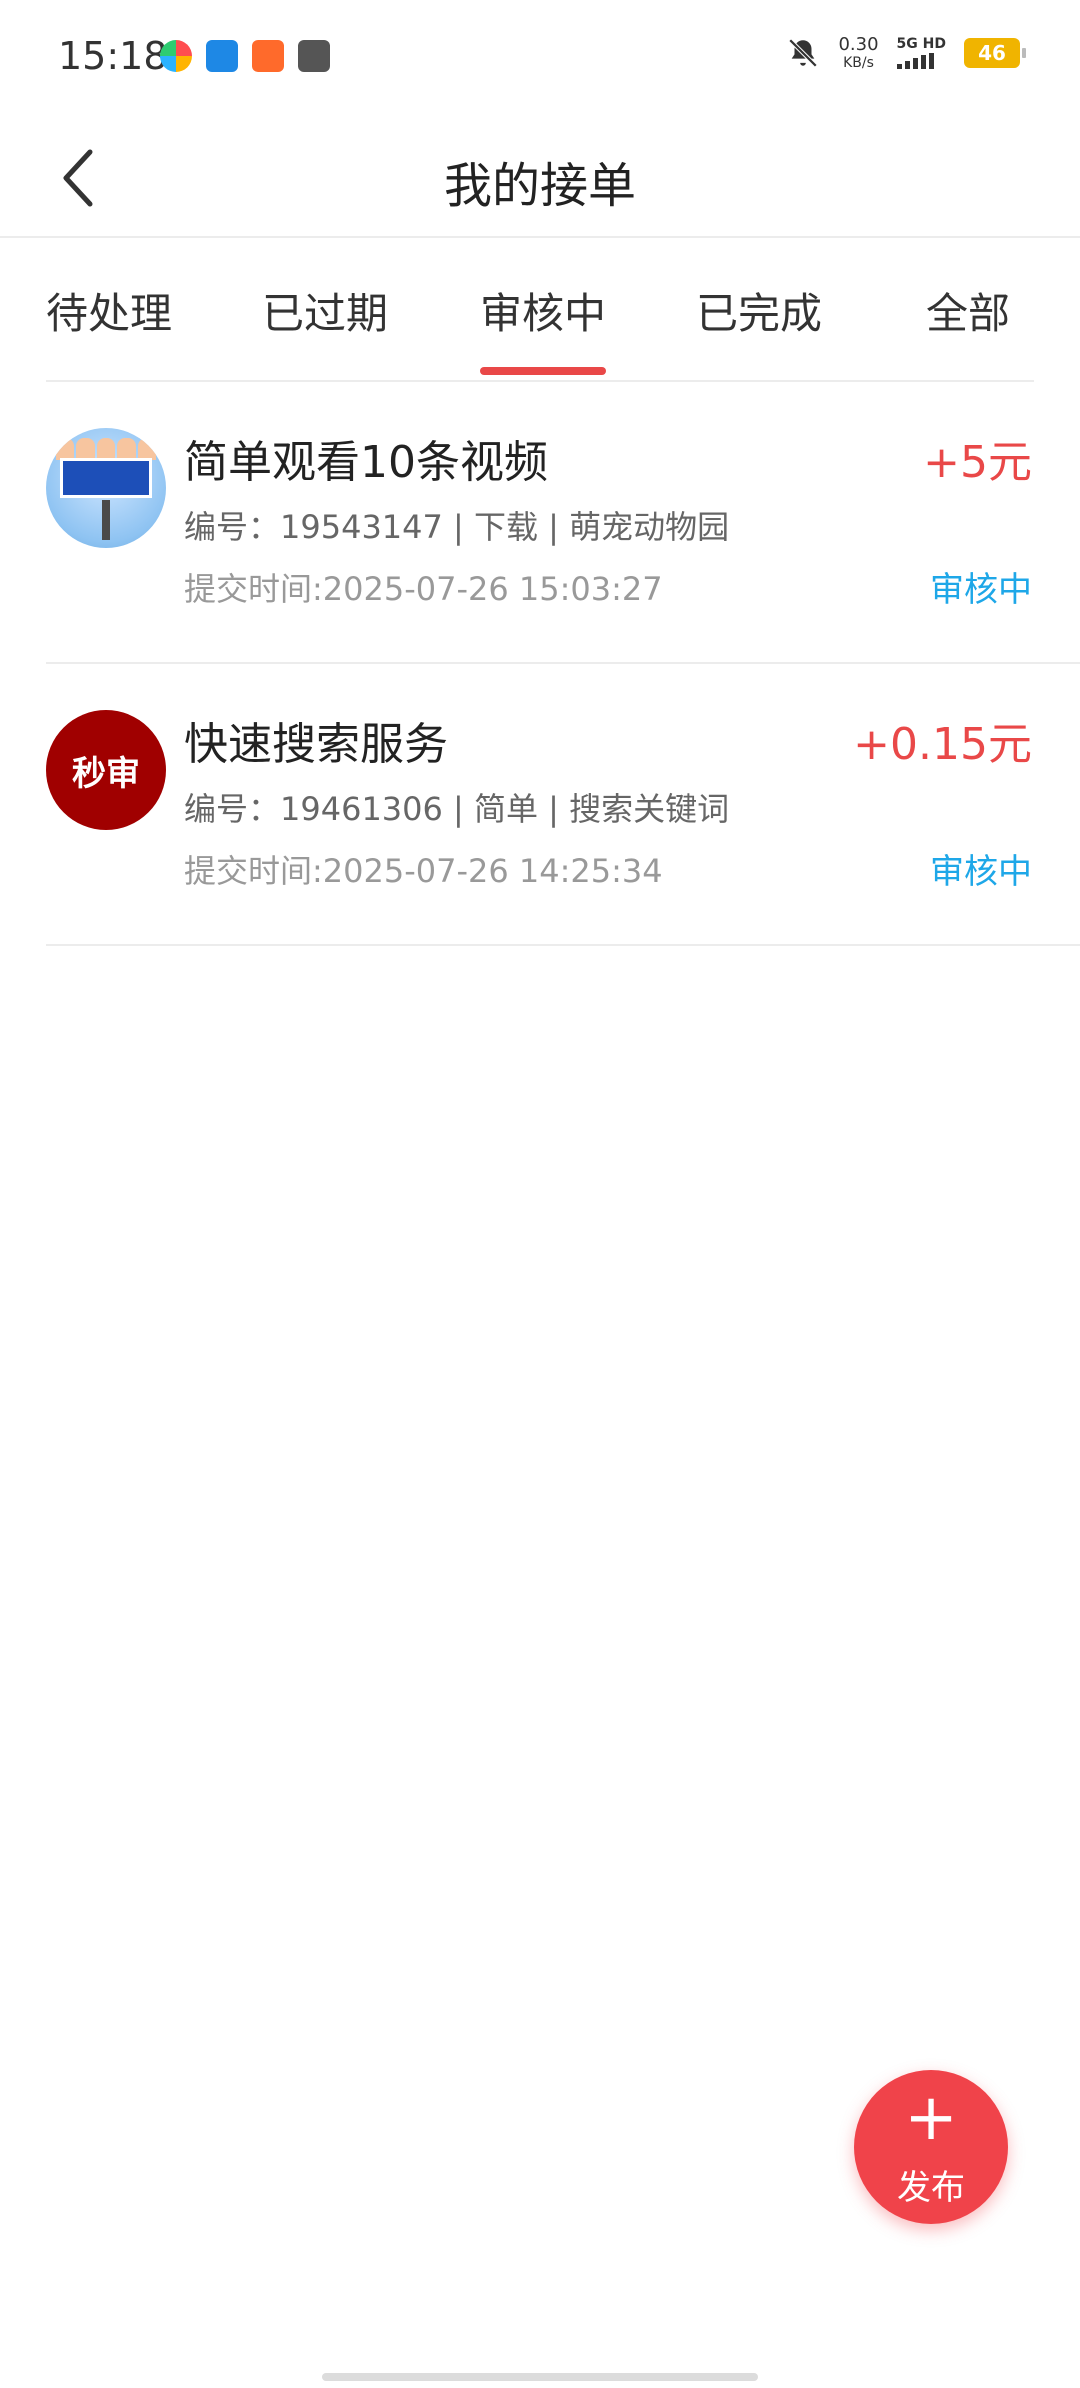 The width and height of the screenshot is (1080, 2388). What do you see at coordinates (543, 371) in the screenshot?
I see `tab-active-indicator` at bounding box center [543, 371].